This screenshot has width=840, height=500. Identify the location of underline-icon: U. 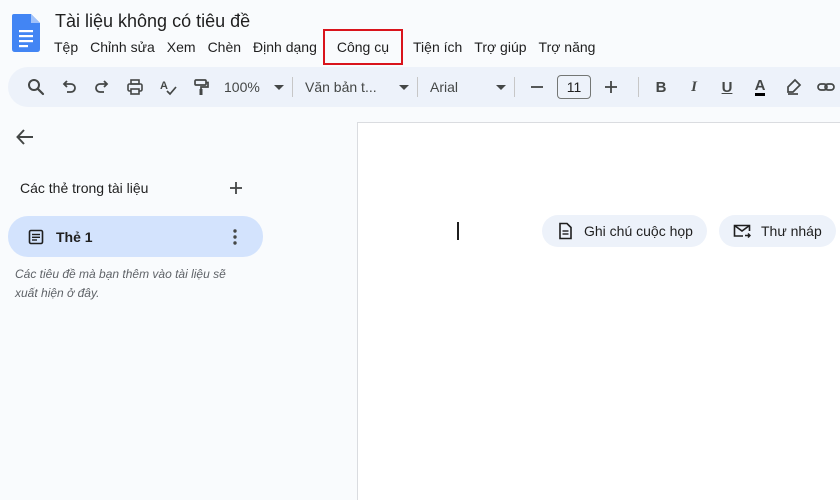
(727, 87).